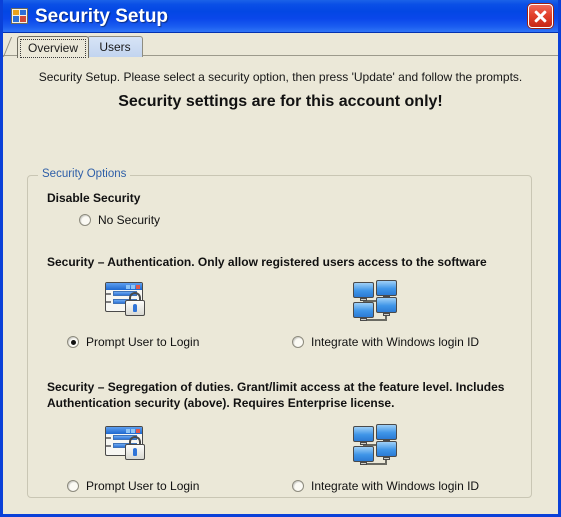 The height and width of the screenshot is (517, 561). What do you see at coordinates (395, 342) in the screenshot?
I see `radio-auth-windows-login-label: Integrate with Windows login ID` at bounding box center [395, 342].